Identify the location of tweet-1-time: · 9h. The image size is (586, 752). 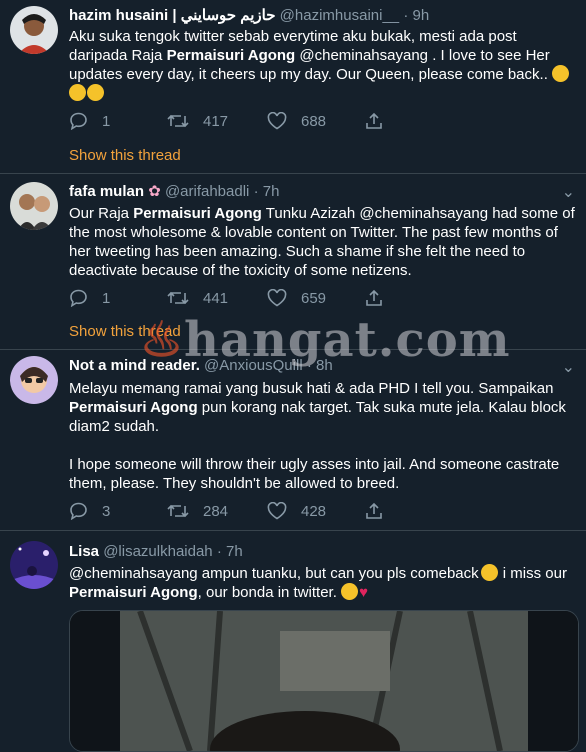
(416, 15).